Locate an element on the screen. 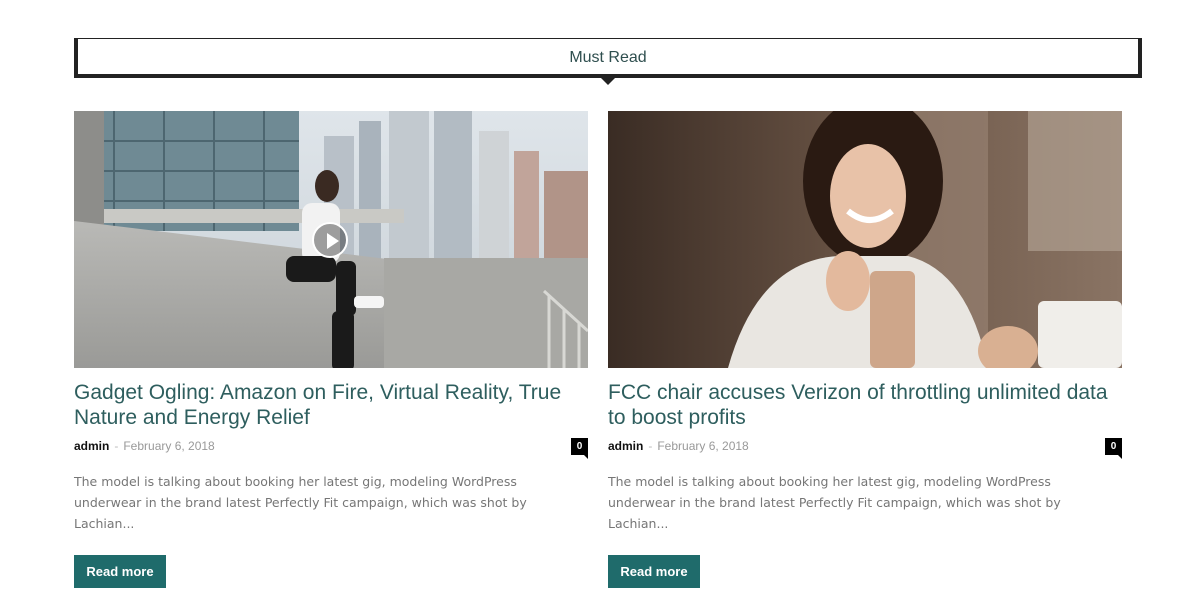 The image size is (1200, 589). play-video-icon is located at coordinates (330, 240).